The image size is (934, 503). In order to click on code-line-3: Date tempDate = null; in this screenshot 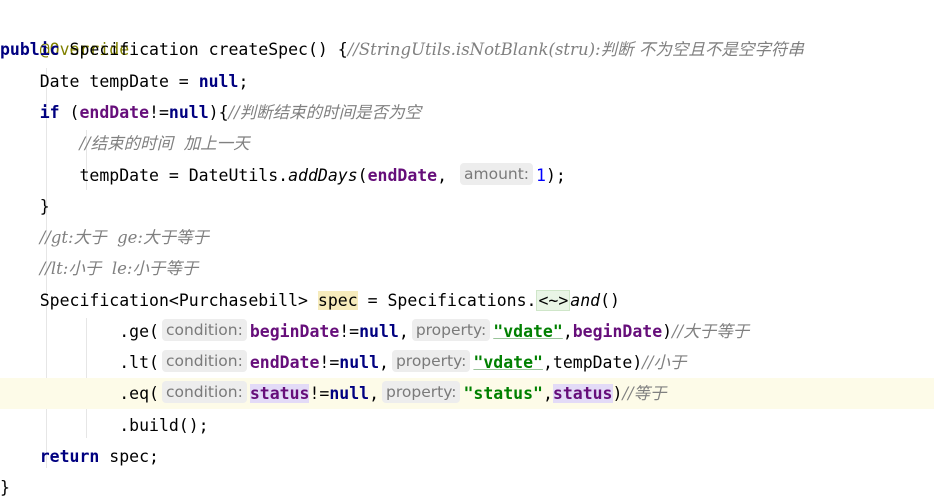, I will do `click(467, 81)`.